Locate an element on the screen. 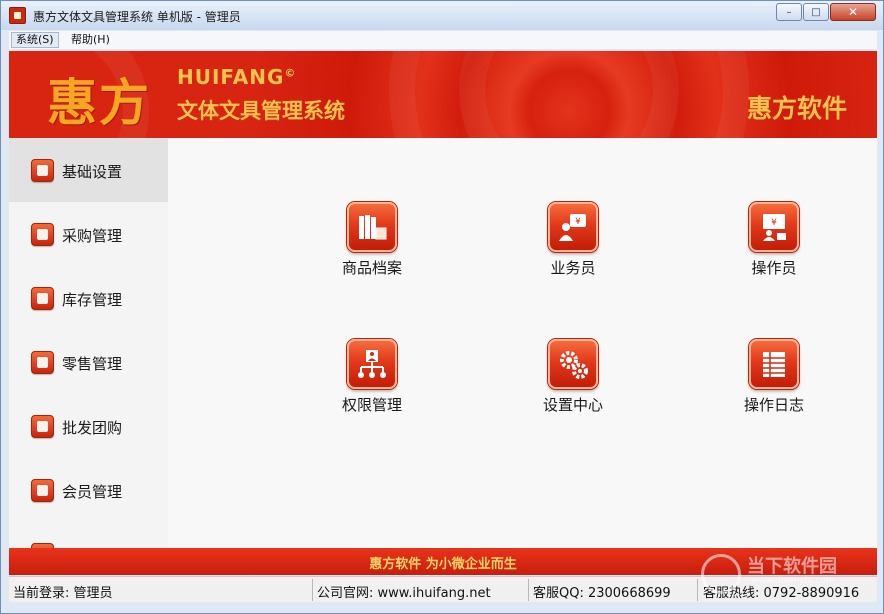 The image size is (884, 614). tile-label: 操作日志 is located at coordinates (773, 405).